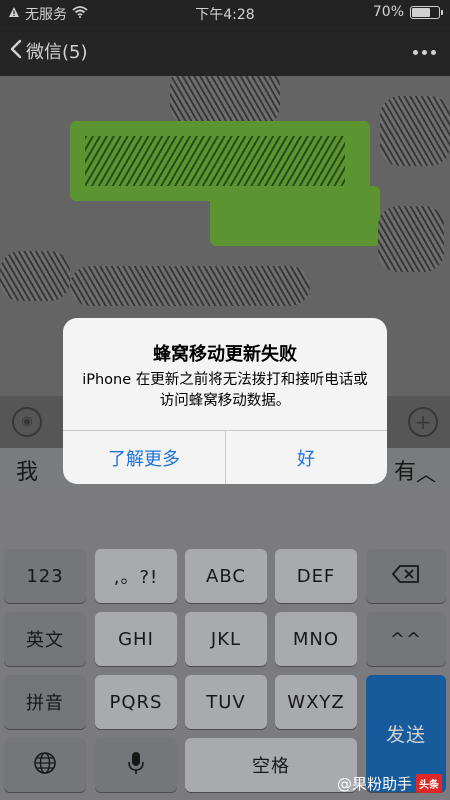 Image resolution: width=450 pixels, height=800 pixels. What do you see at coordinates (225, 354) in the screenshot?
I see `alert-title: 蜂窝移动更新失败` at bounding box center [225, 354].